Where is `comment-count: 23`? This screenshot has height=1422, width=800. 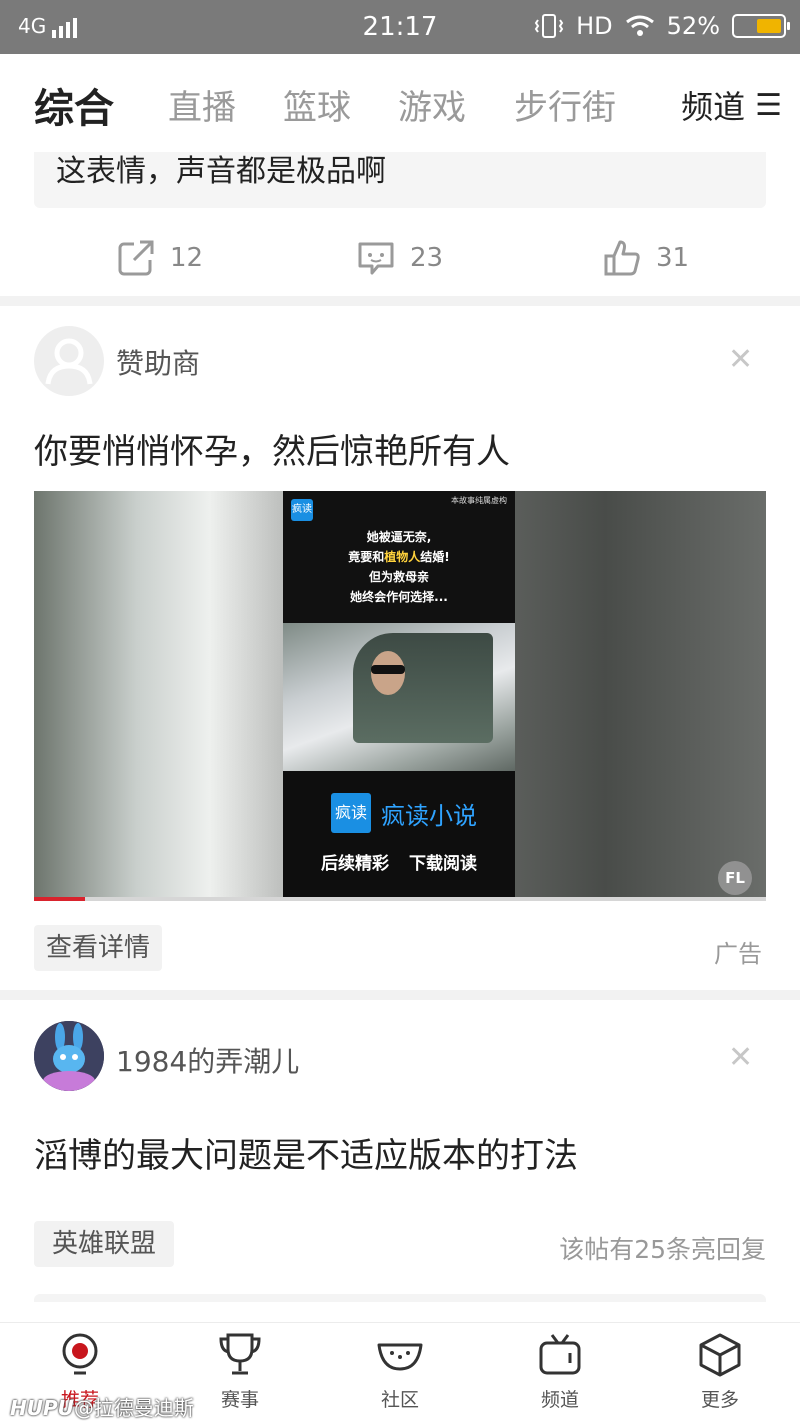
comment-count: 23 is located at coordinates (427, 258).